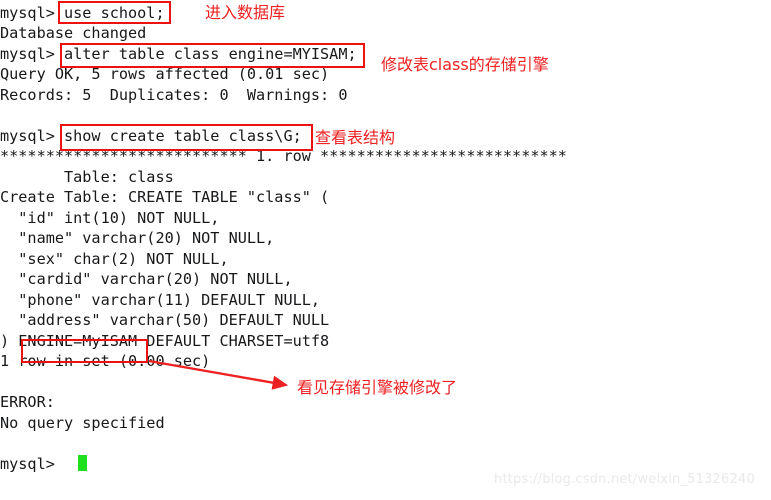 The height and width of the screenshot is (500, 771). I want to click on terminal-line-13: "cardid" varchar(20) NOT NULL,, so click(146, 279).